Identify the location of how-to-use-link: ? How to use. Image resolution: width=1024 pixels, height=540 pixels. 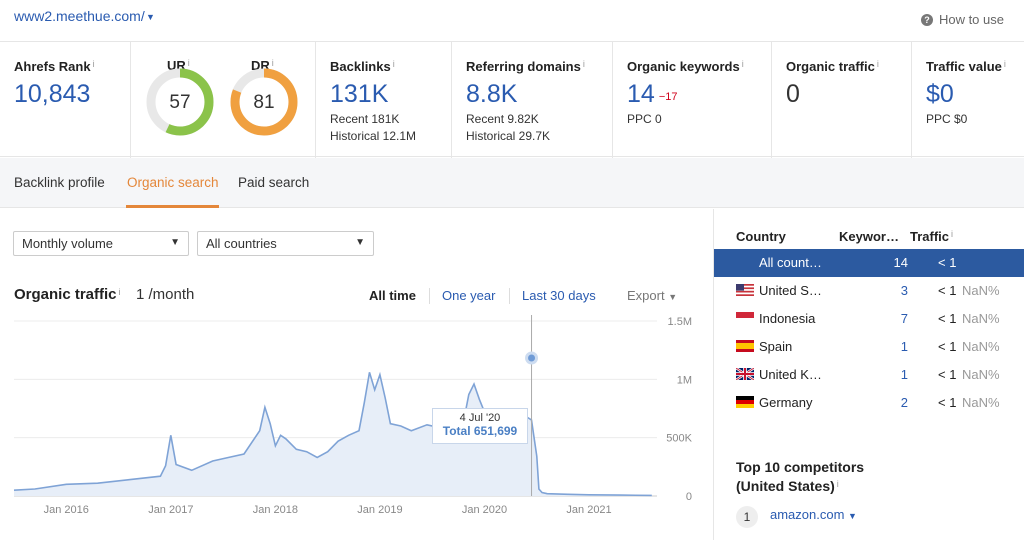
(962, 19).